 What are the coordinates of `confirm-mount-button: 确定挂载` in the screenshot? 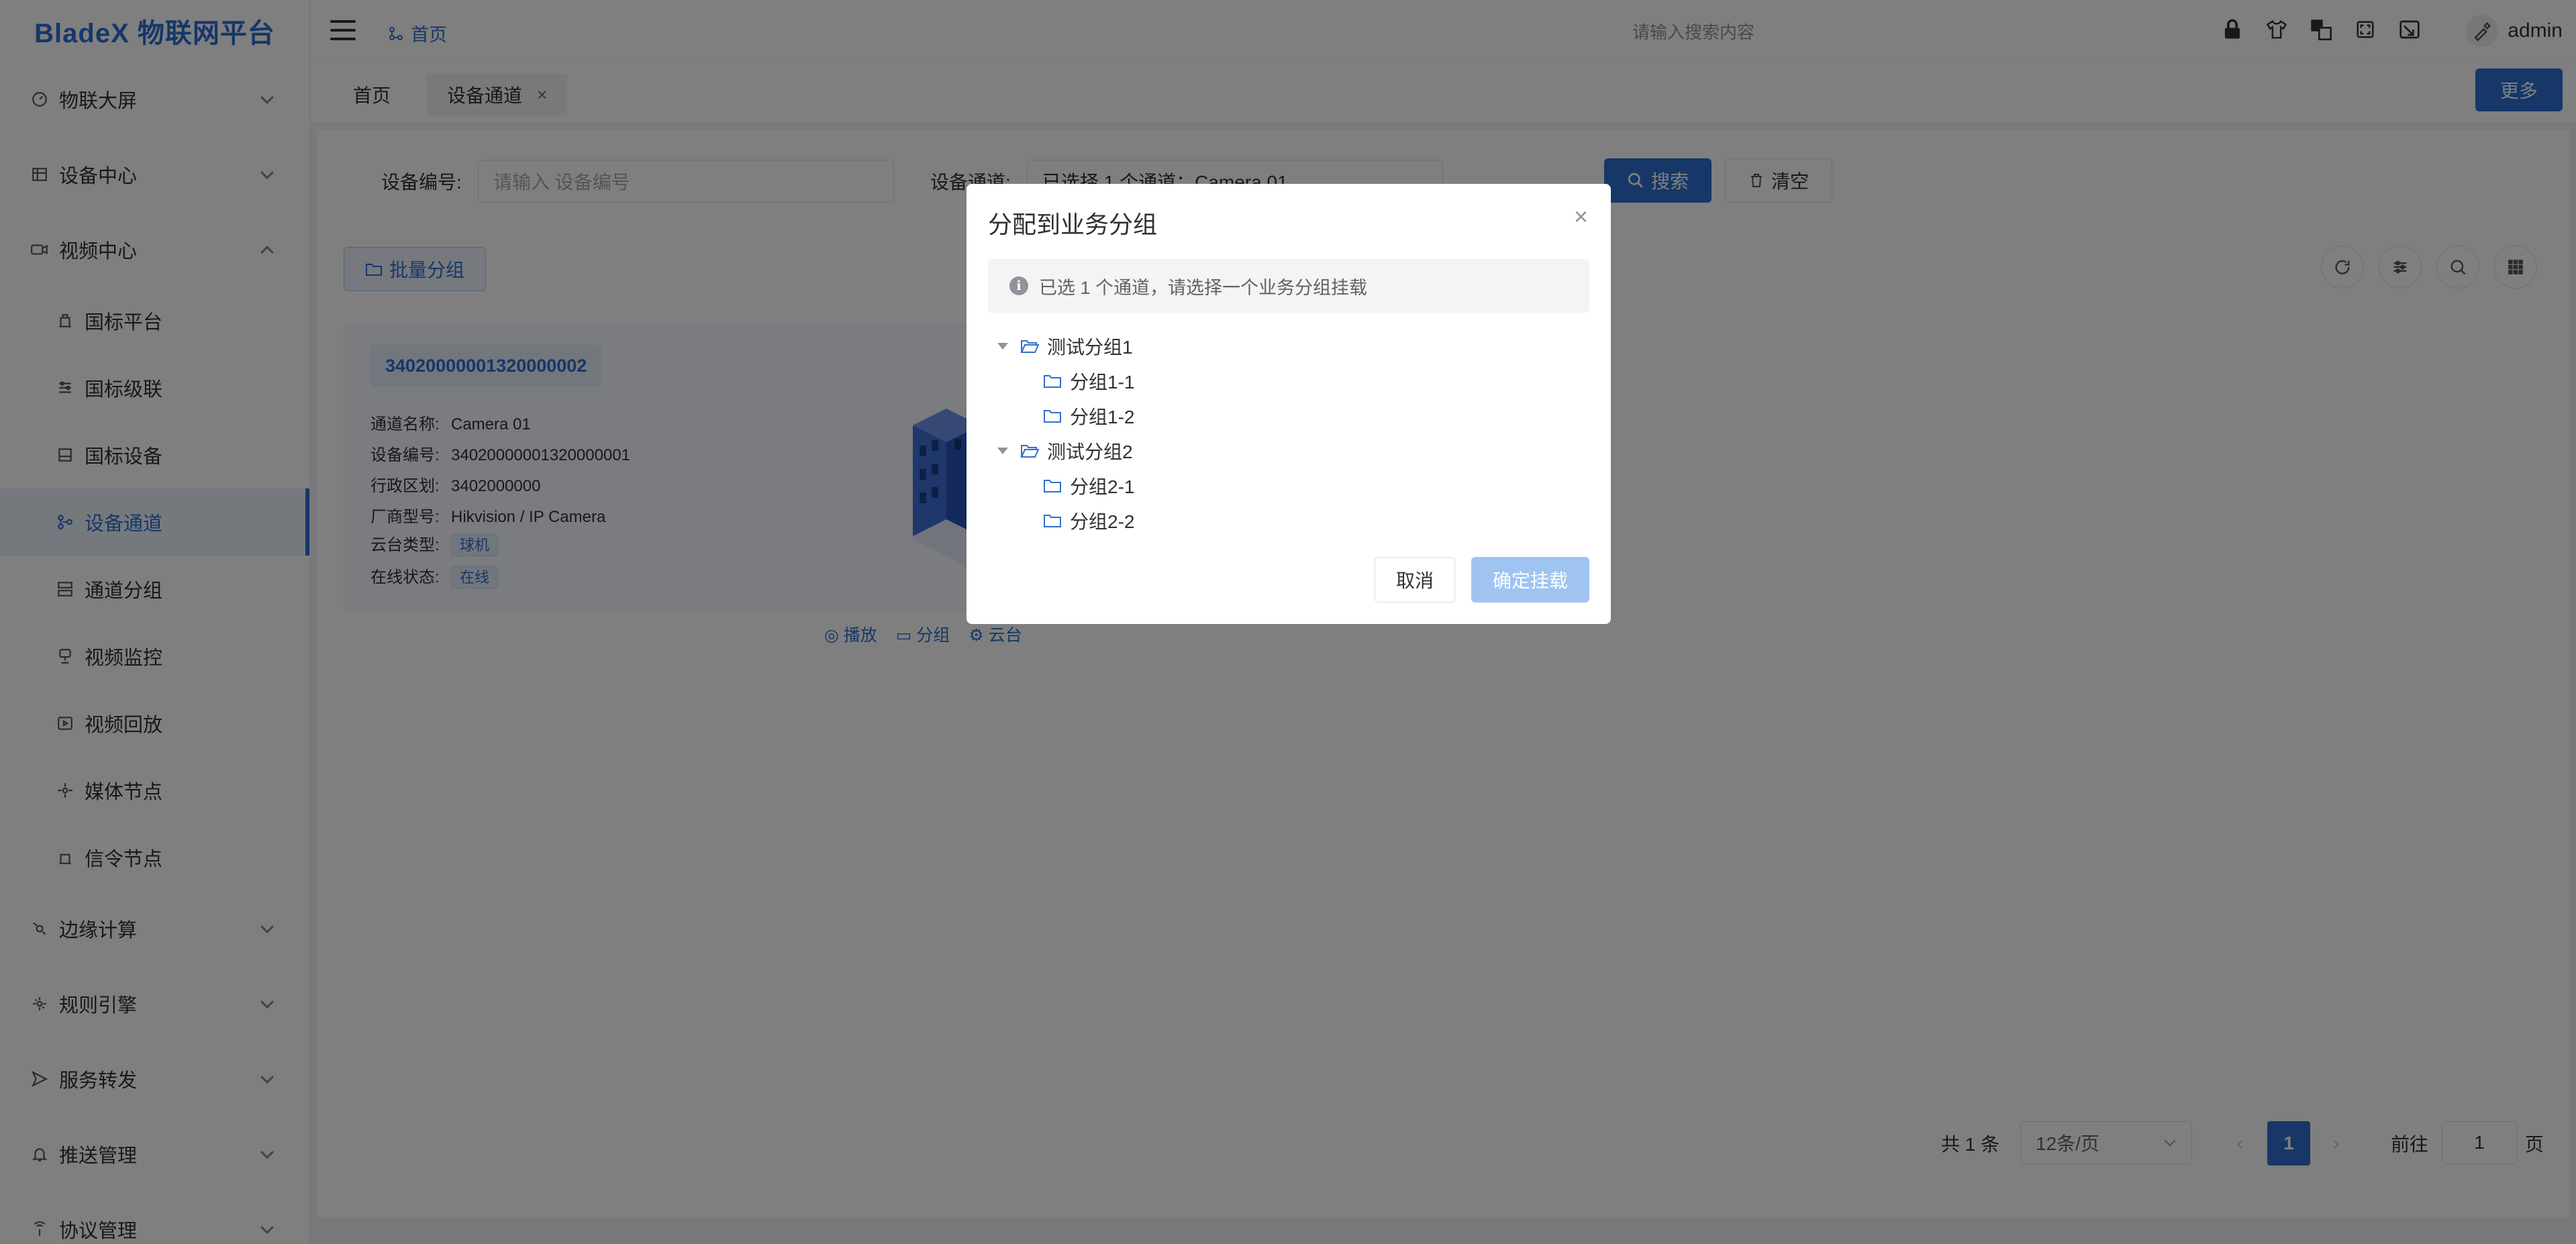 It's located at (1530, 580).